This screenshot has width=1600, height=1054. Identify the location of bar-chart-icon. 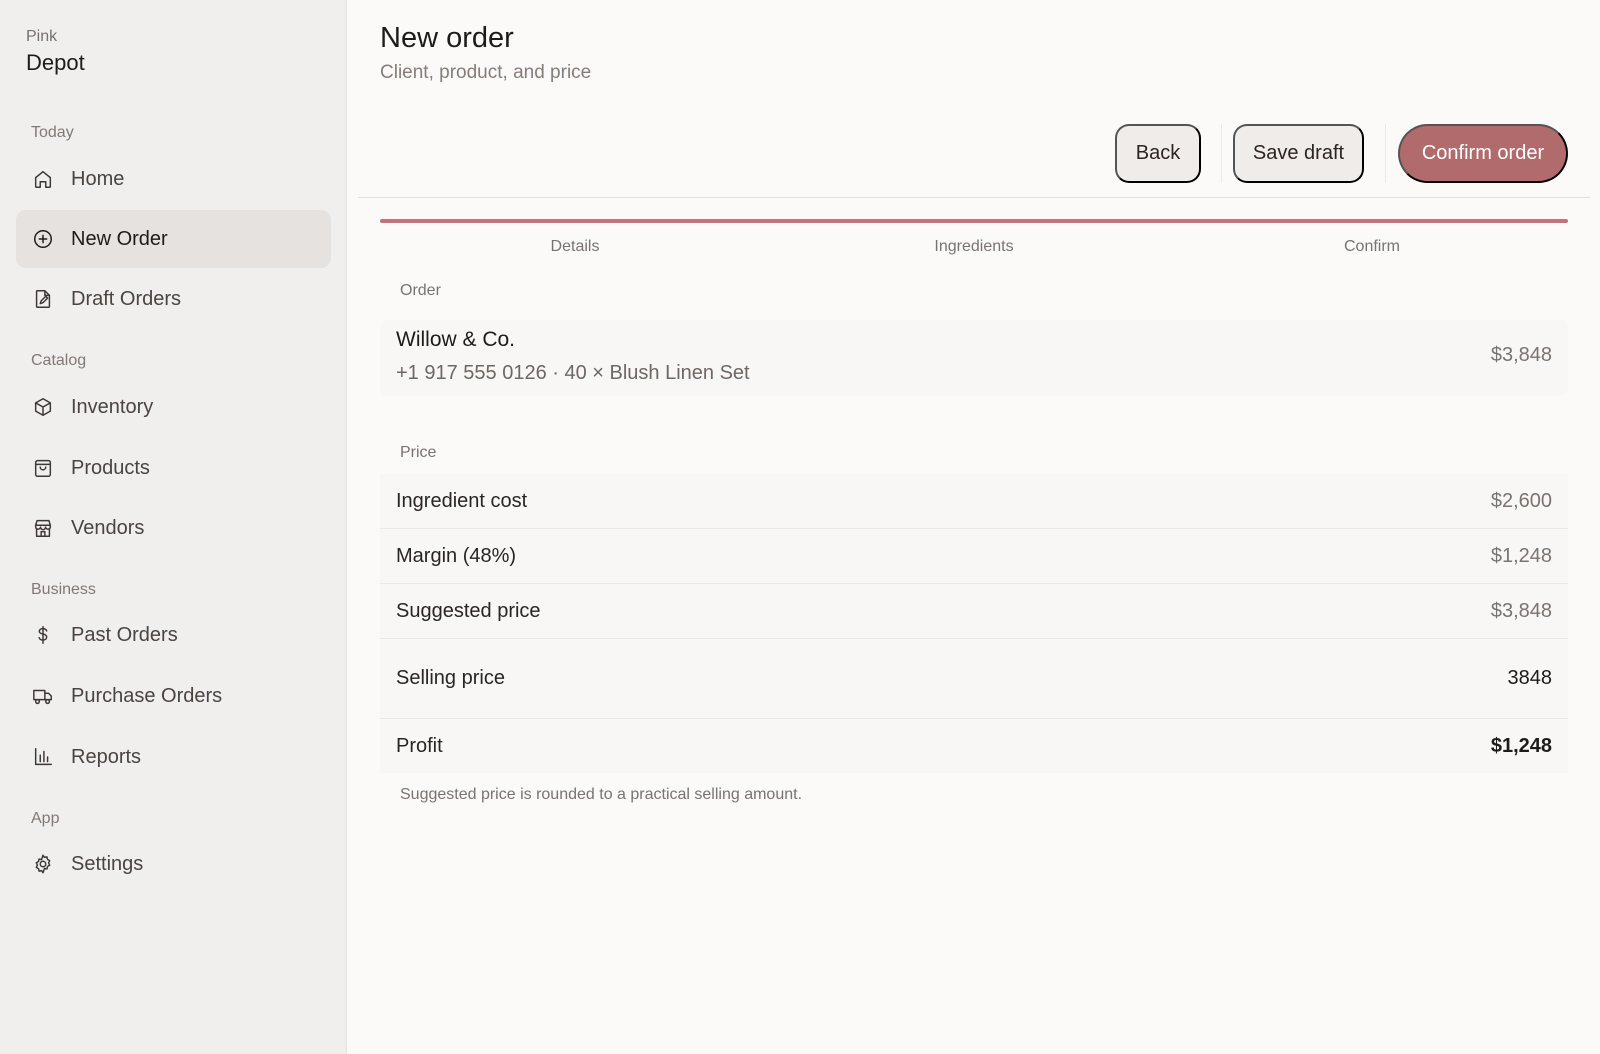
(43, 757).